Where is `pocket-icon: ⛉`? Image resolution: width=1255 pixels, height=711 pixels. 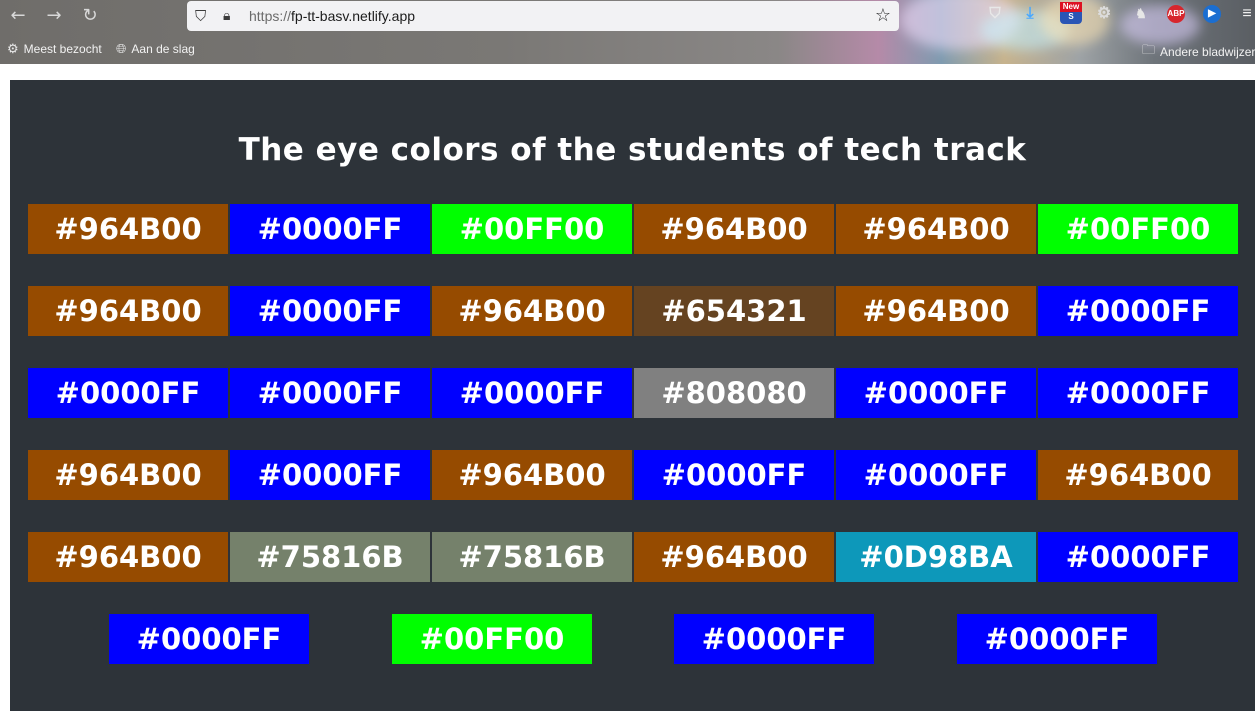 pocket-icon: ⛉ is located at coordinates (995, 14).